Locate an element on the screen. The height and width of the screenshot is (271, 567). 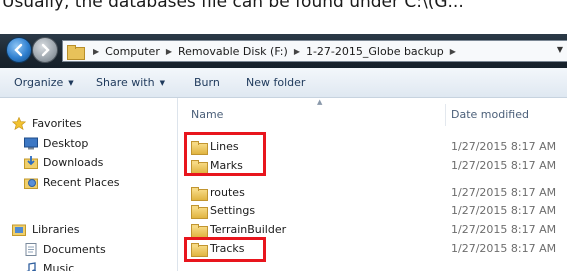
music-icon is located at coordinates (31, 266).